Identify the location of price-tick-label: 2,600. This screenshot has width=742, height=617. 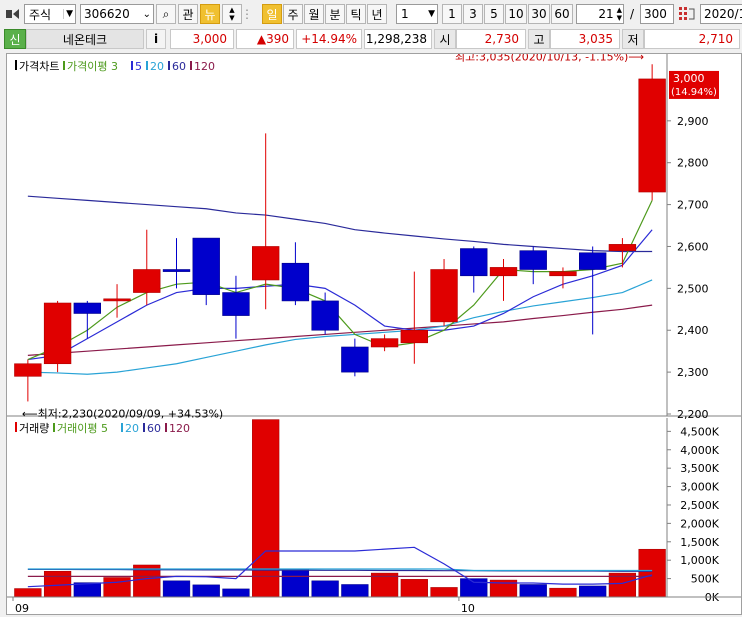
(693, 246).